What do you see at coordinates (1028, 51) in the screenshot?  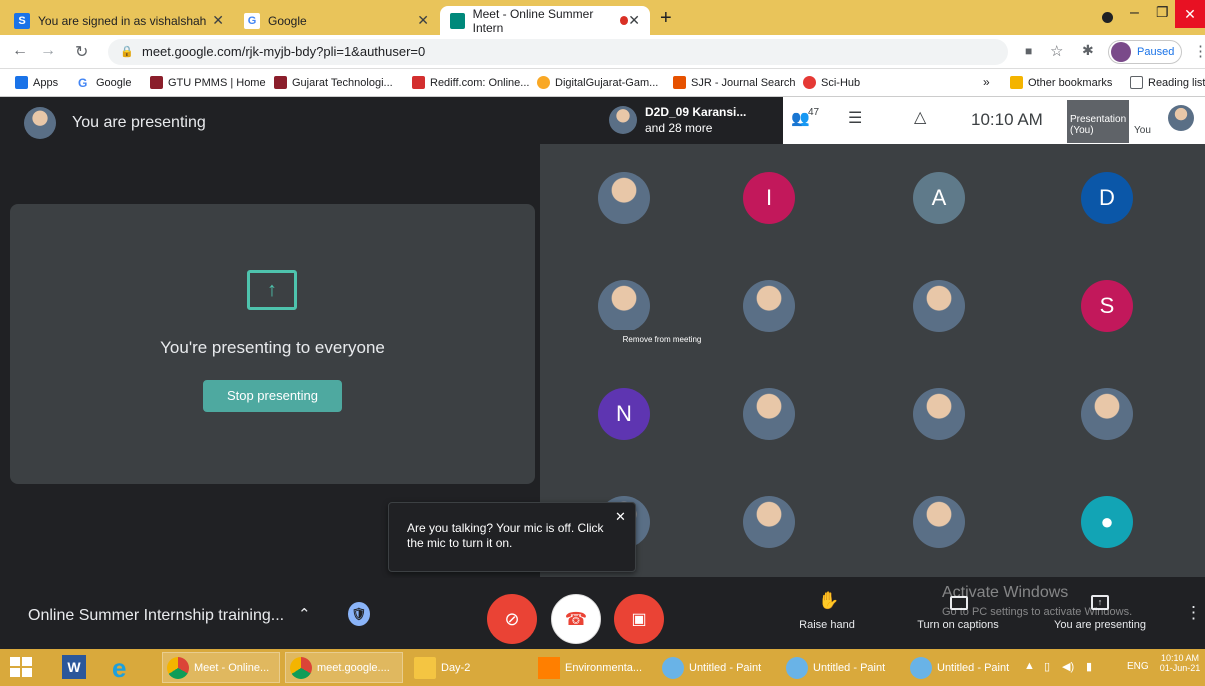 I see `camera-icon: ■` at bounding box center [1028, 51].